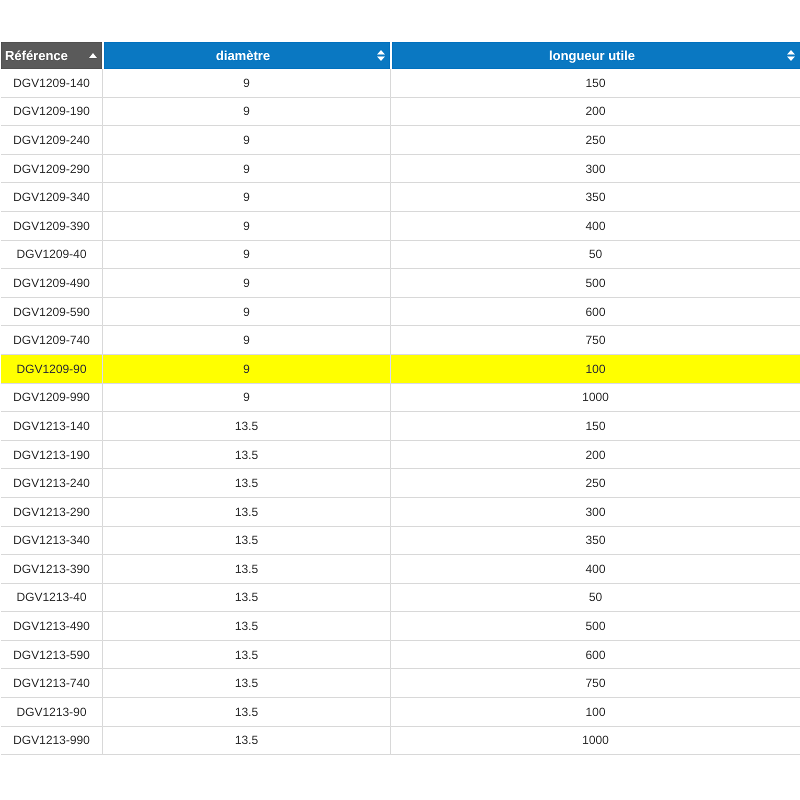 This screenshot has height=800, width=800. What do you see at coordinates (400, 112) in the screenshot?
I see `table-row: DGV1209-190 9 200` at bounding box center [400, 112].